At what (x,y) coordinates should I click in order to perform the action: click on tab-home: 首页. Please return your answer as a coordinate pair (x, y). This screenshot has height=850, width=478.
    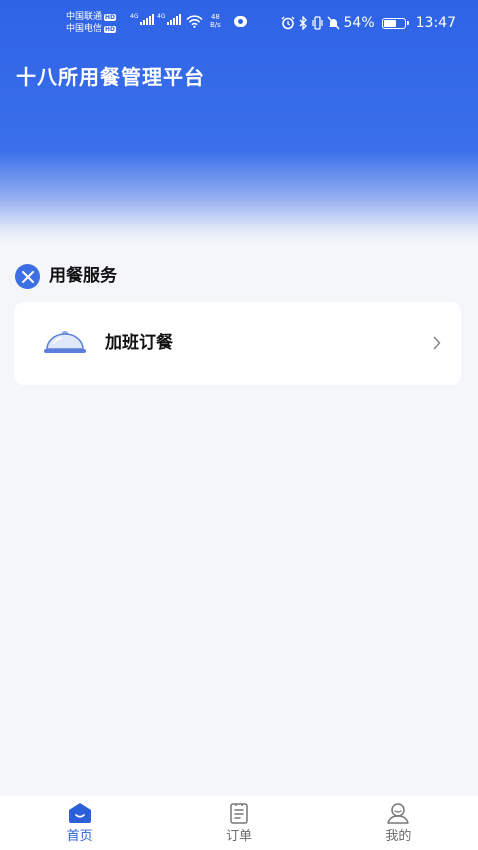
    Looking at the image, I should click on (79, 823).